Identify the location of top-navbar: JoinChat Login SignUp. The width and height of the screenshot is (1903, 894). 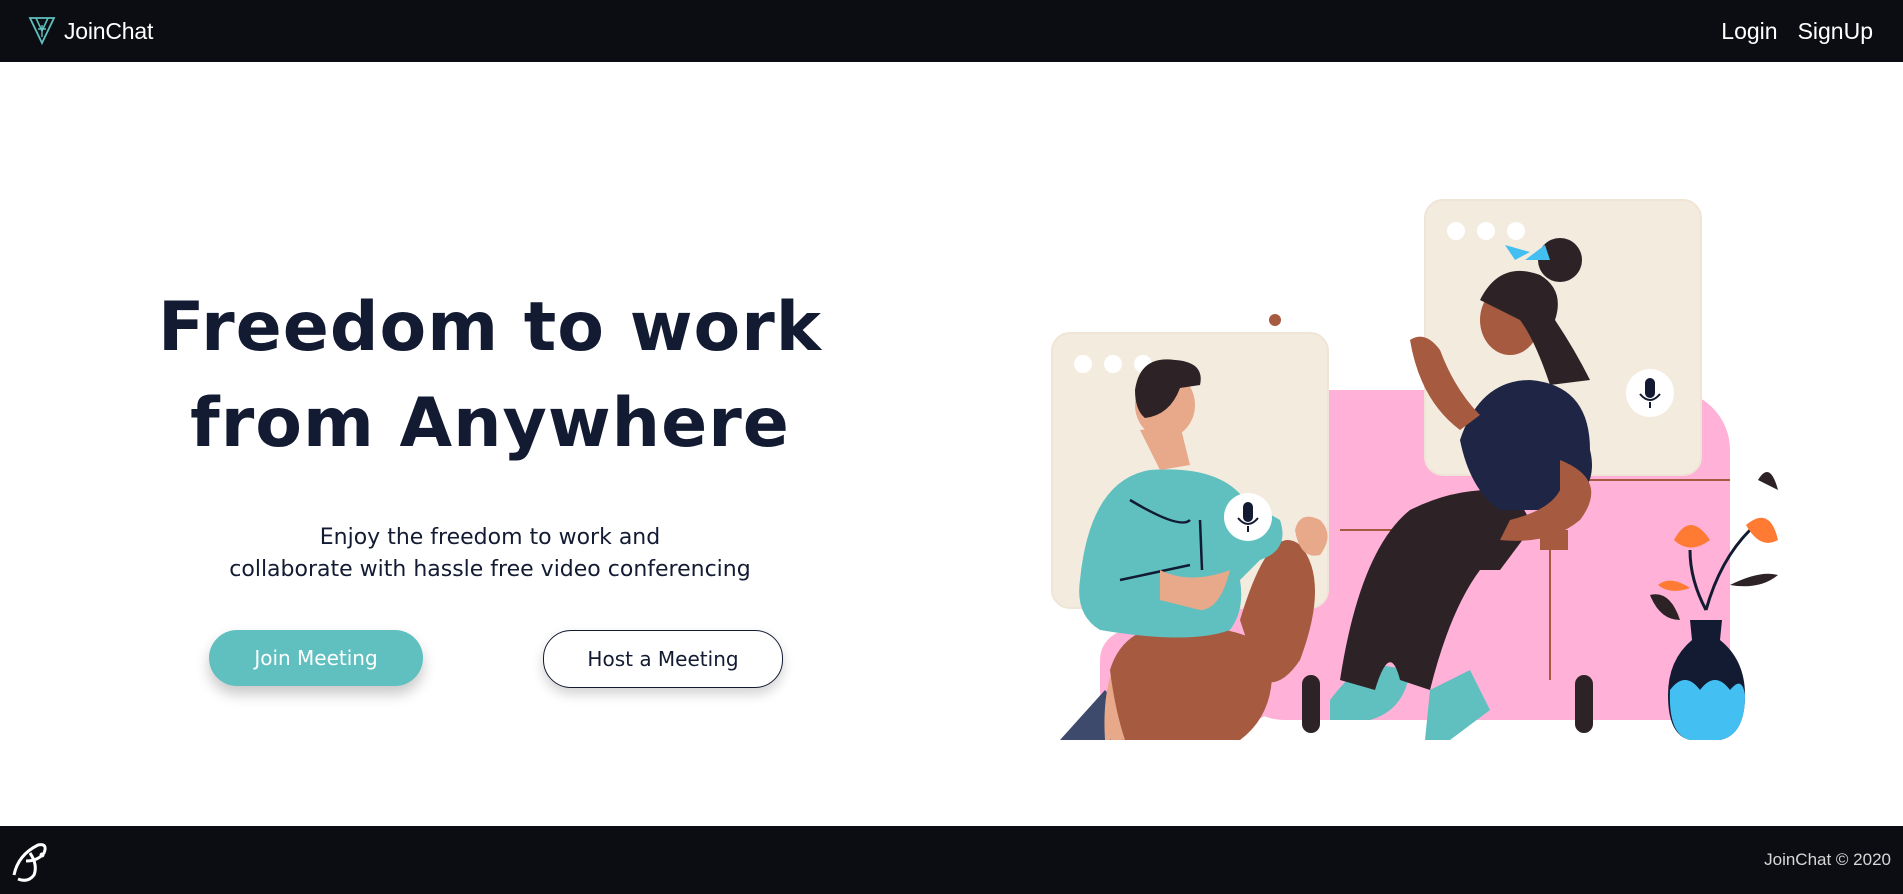
(951, 31).